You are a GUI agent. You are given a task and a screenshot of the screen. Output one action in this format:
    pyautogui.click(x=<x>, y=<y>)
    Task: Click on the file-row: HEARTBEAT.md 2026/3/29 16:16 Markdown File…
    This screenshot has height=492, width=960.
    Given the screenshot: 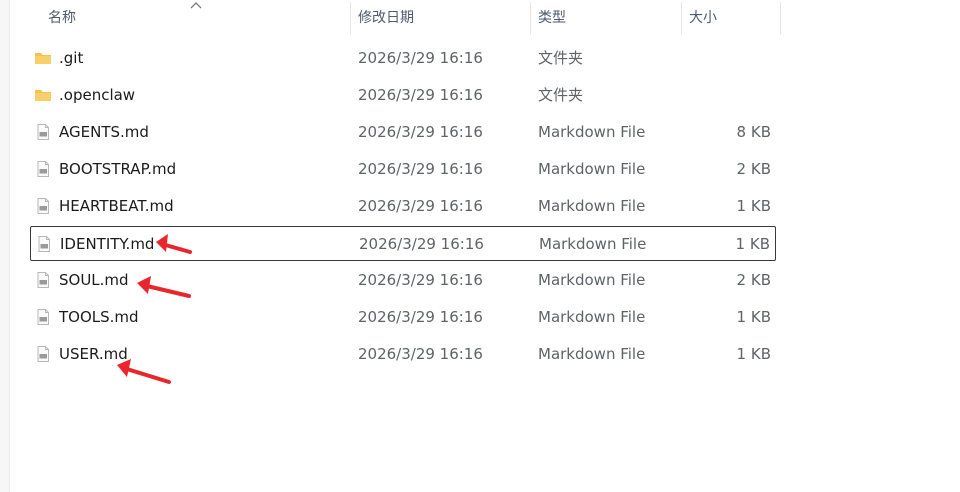 What is the action you would take?
    pyautogui.click(x=403, y=206)
    